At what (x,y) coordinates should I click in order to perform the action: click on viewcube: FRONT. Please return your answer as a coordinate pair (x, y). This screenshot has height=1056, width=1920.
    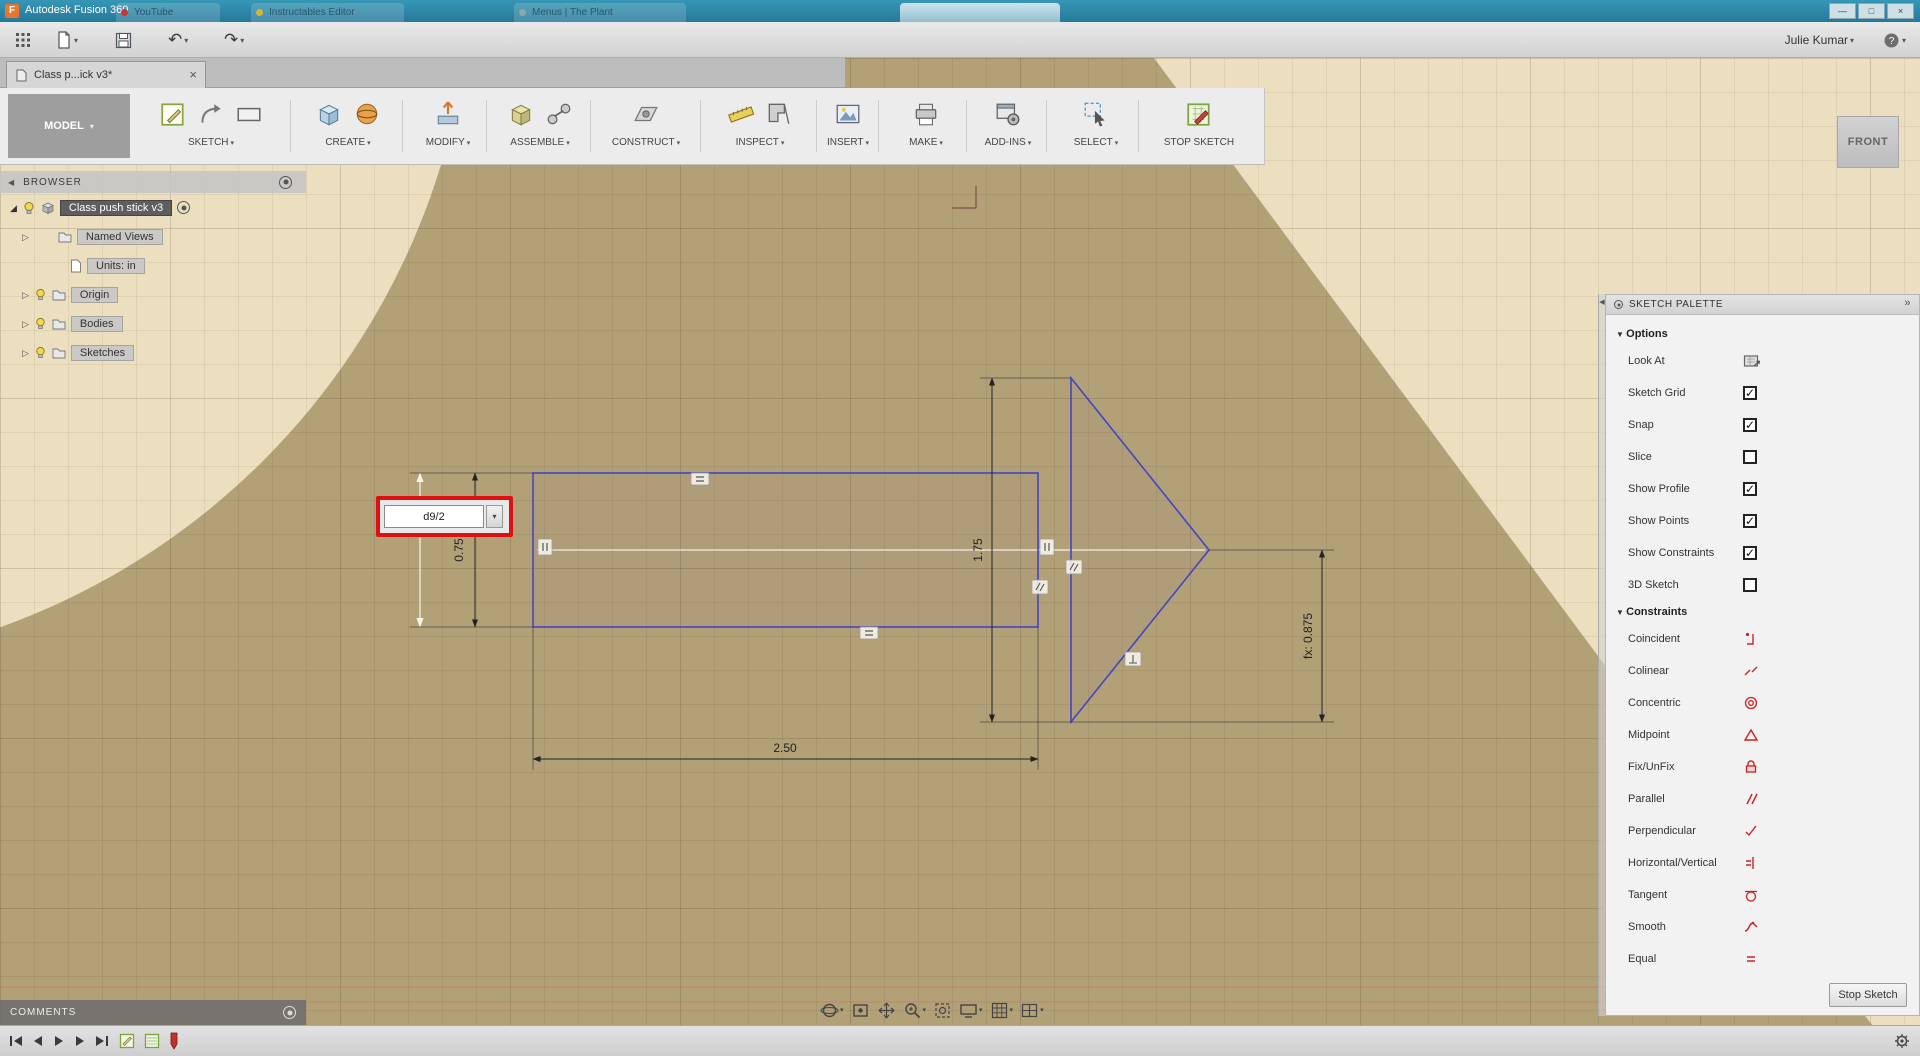
    Looking at the image, I should click on (1868, 142).